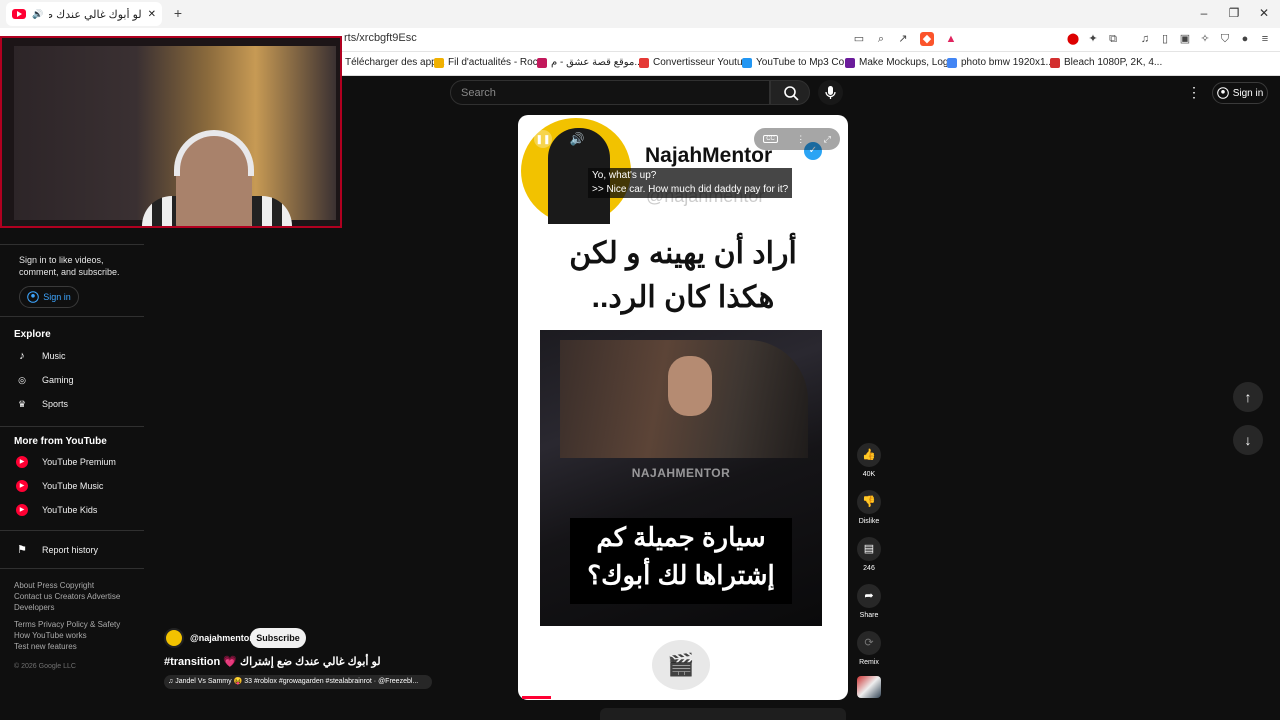 The width and height of the screenshot is (1280, 720). I want to click on dislike-action: 👎 Dislike, so click(869, 507).